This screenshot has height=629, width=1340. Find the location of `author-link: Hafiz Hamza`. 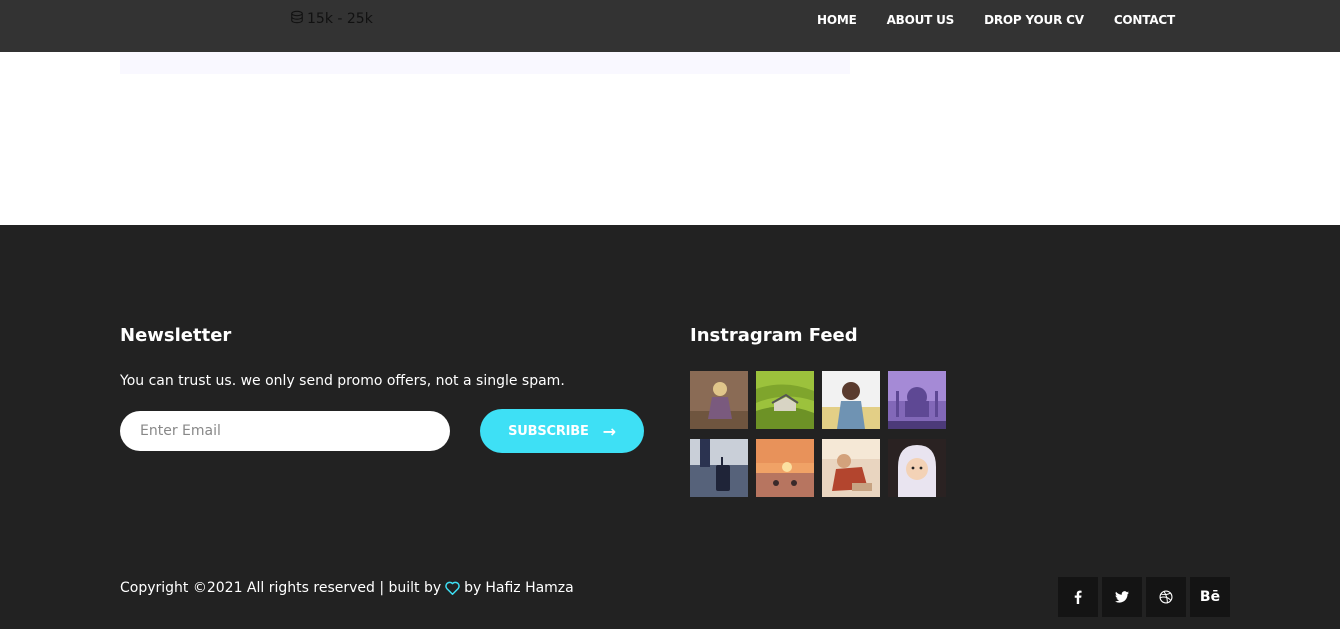

author-link: Hafiz Hamza is located at coordinates (529, 588).